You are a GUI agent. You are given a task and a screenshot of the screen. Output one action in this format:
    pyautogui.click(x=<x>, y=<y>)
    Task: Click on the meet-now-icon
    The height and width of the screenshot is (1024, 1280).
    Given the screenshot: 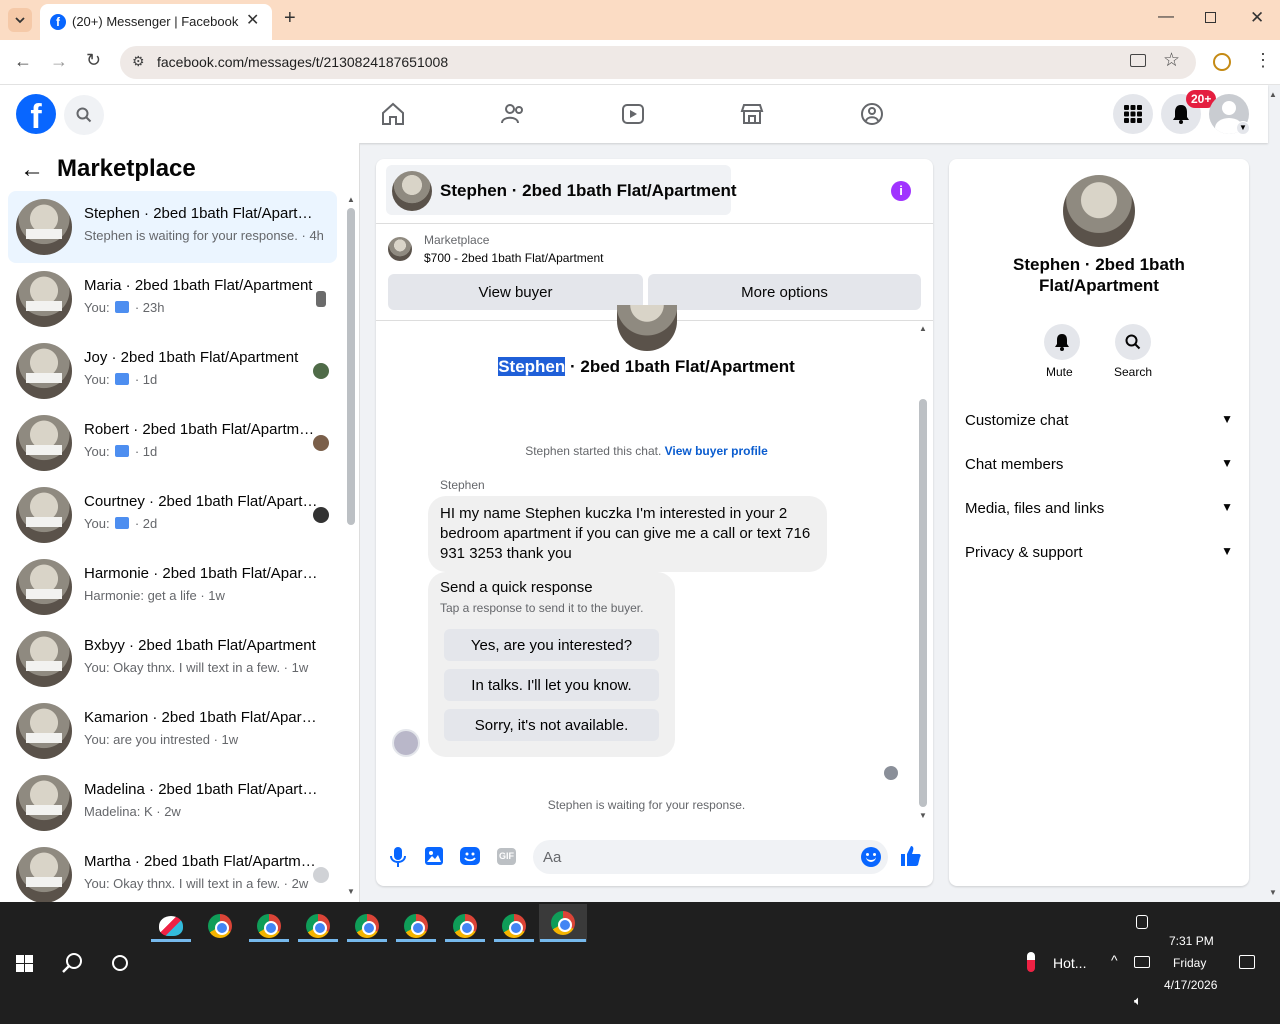 What is the action you would take?
    pyautogui.click(x=1142, y=922)
    